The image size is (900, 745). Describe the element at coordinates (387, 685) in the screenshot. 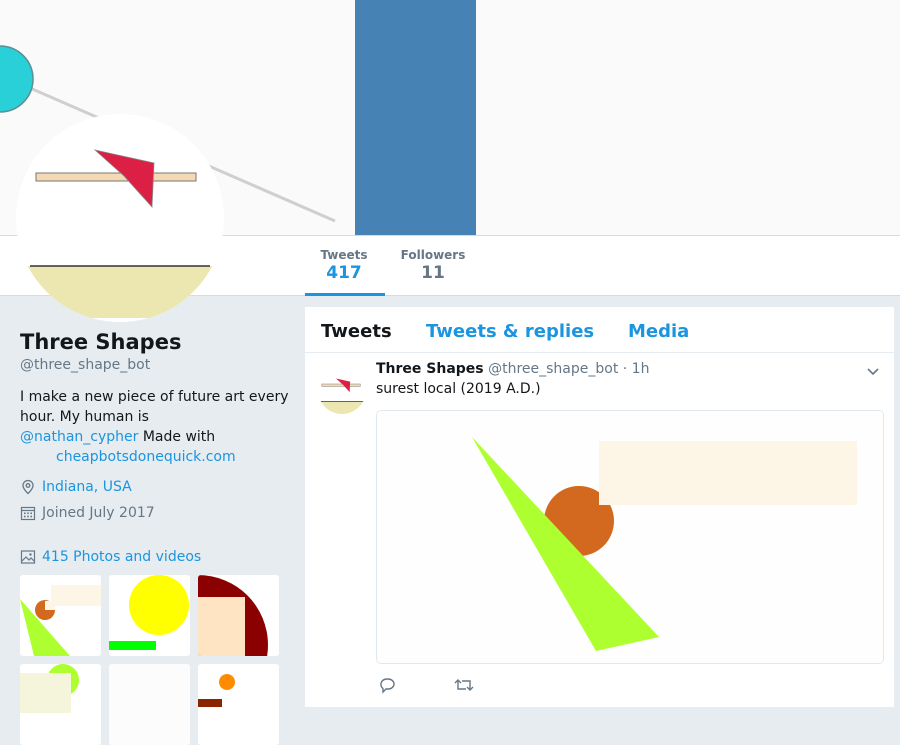

I see `reply-icon` at that location.